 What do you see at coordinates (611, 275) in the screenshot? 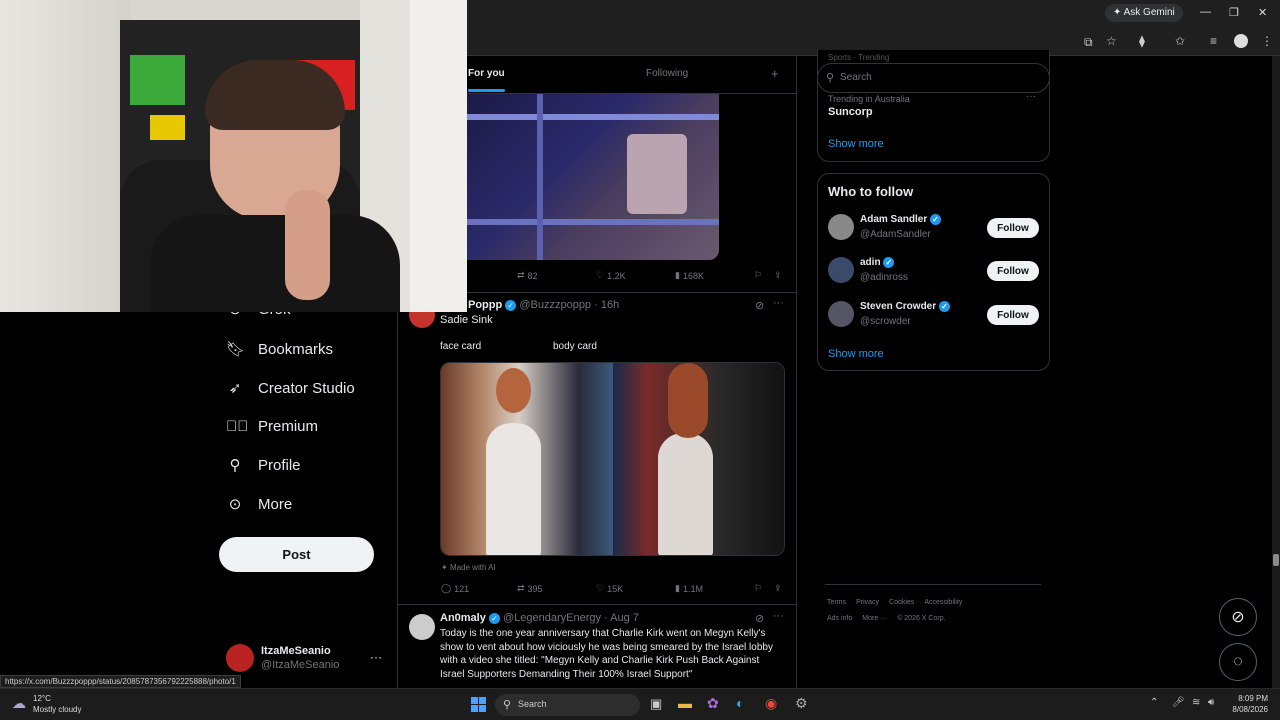
I see `like-button: ♡ 1.2K` at bounding box center [611, 275].